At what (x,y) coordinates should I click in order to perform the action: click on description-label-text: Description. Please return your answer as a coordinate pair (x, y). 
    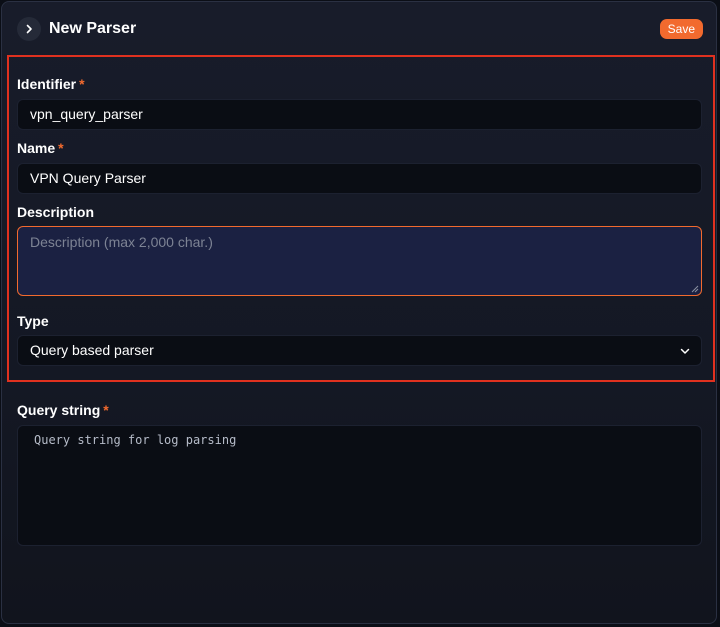
    Looking at the image, I should click on (56, 212).